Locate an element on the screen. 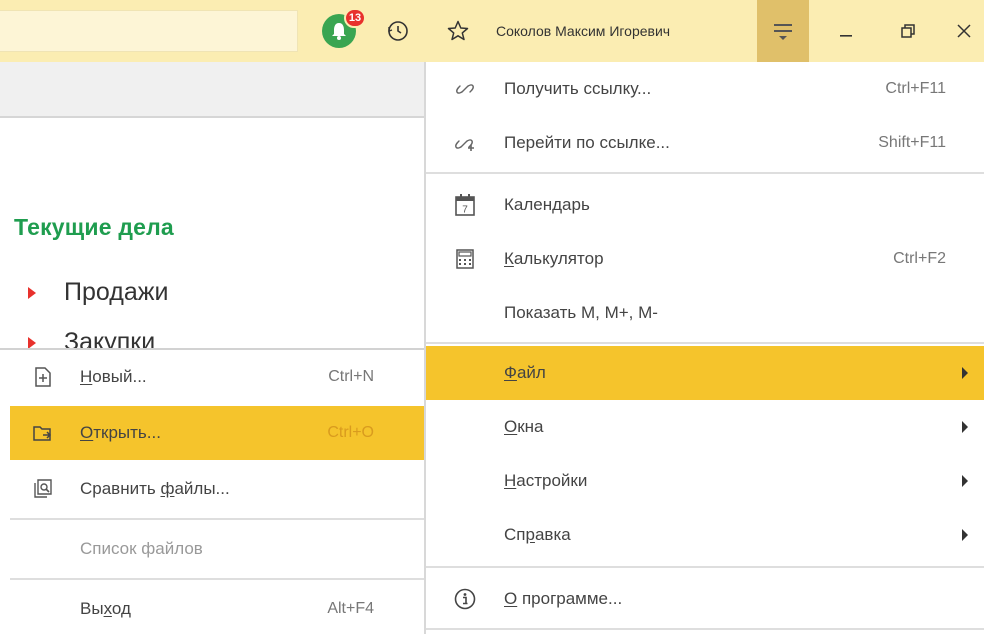 This screenshot has width=984, height=634. favorites-button is located at coordinates (458, 31).